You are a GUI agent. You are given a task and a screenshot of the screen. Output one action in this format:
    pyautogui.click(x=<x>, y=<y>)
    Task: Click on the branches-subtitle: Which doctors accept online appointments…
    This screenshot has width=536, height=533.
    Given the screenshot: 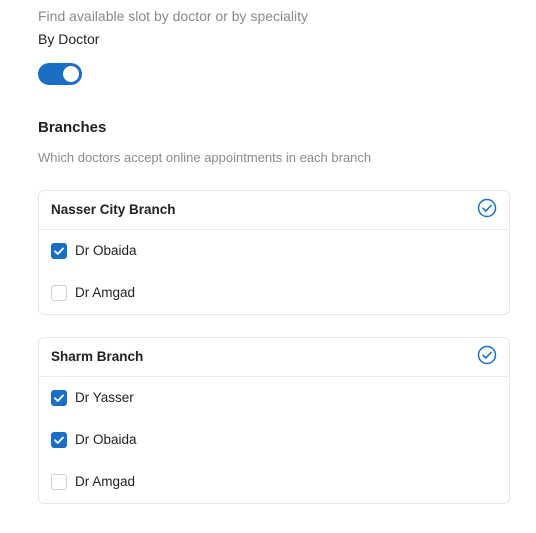 What is the action you would take?
    pyautogui.click(x=205, y=157)
    